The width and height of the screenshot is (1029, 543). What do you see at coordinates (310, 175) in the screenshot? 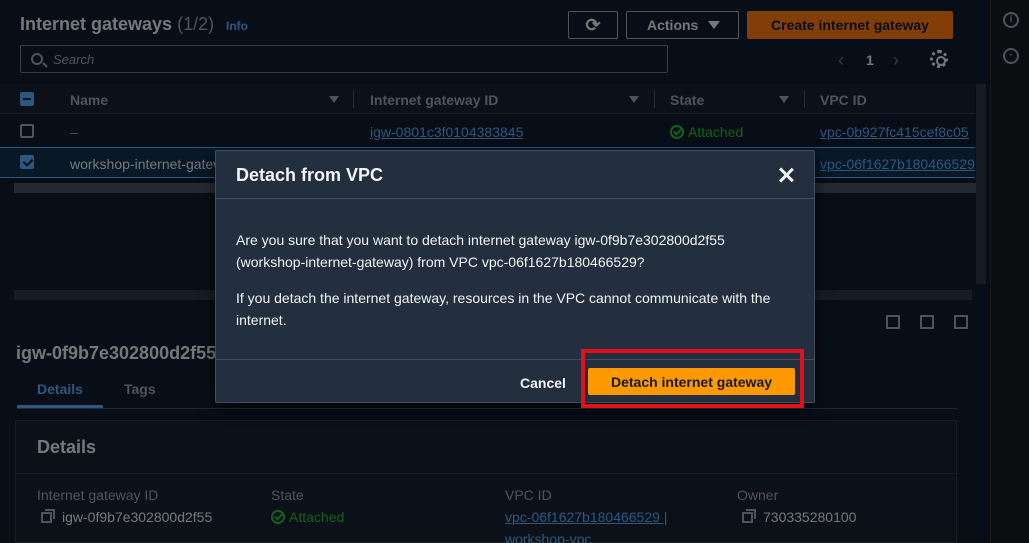
I see `dialog-title: Detach from VPC` at bounding box center [310, 175].